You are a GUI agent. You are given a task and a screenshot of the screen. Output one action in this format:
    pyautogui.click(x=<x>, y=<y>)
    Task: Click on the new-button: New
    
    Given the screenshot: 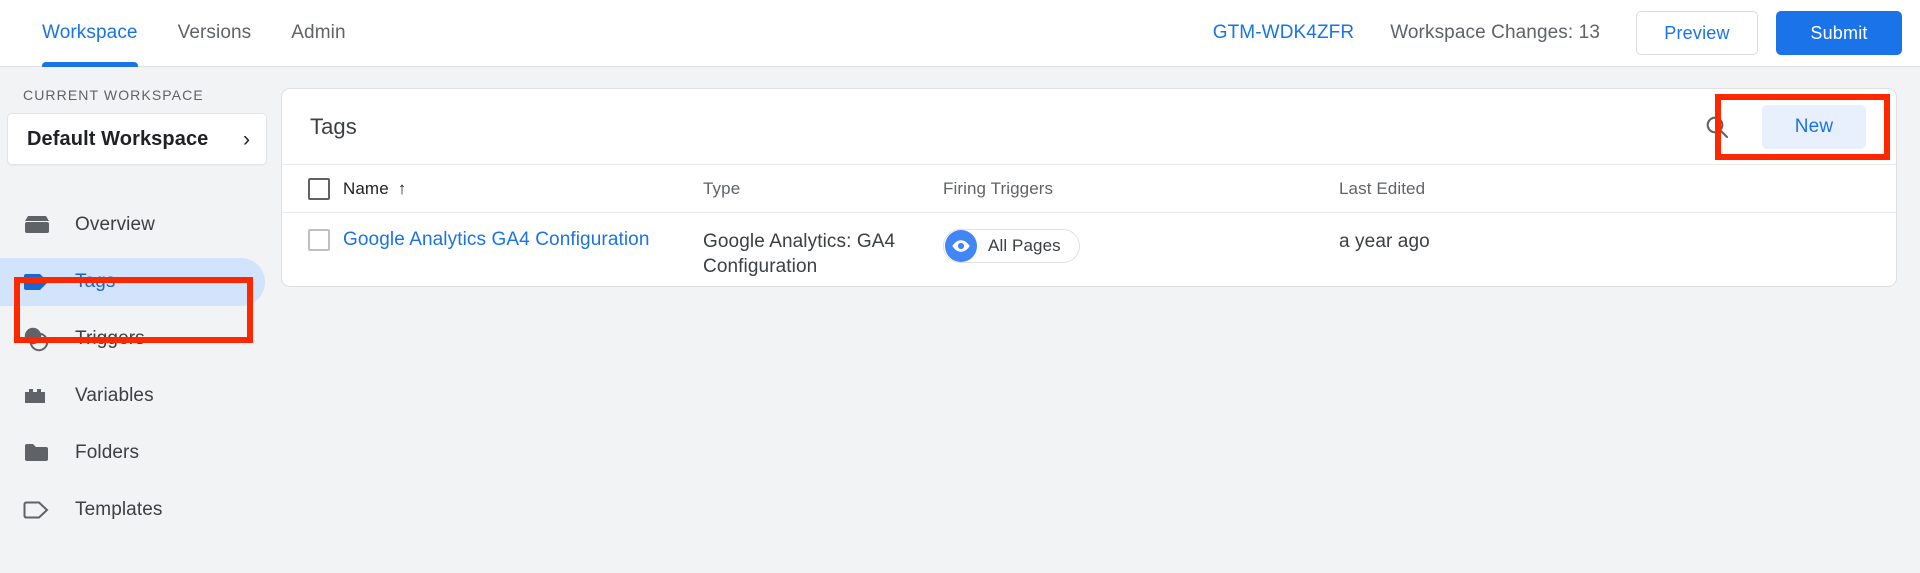 What is the action you would take?
    pyautogui.click(x=1814, y=126)
    